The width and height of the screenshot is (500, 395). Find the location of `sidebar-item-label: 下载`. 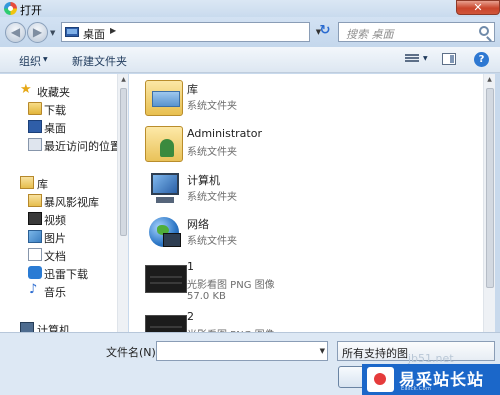

sidebar-item-label: 下载 is located at coordinates (55, 110).